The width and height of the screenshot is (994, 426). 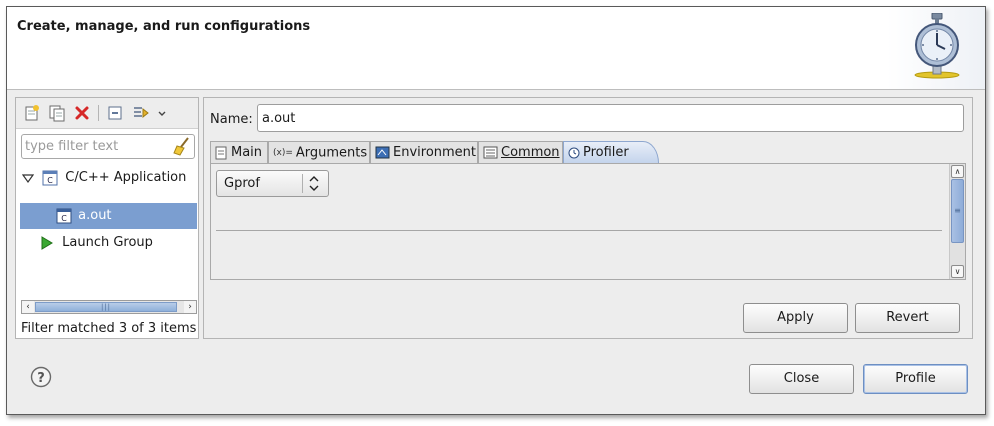 I want to click on tab-label: Main, so click(x=247, y=152).